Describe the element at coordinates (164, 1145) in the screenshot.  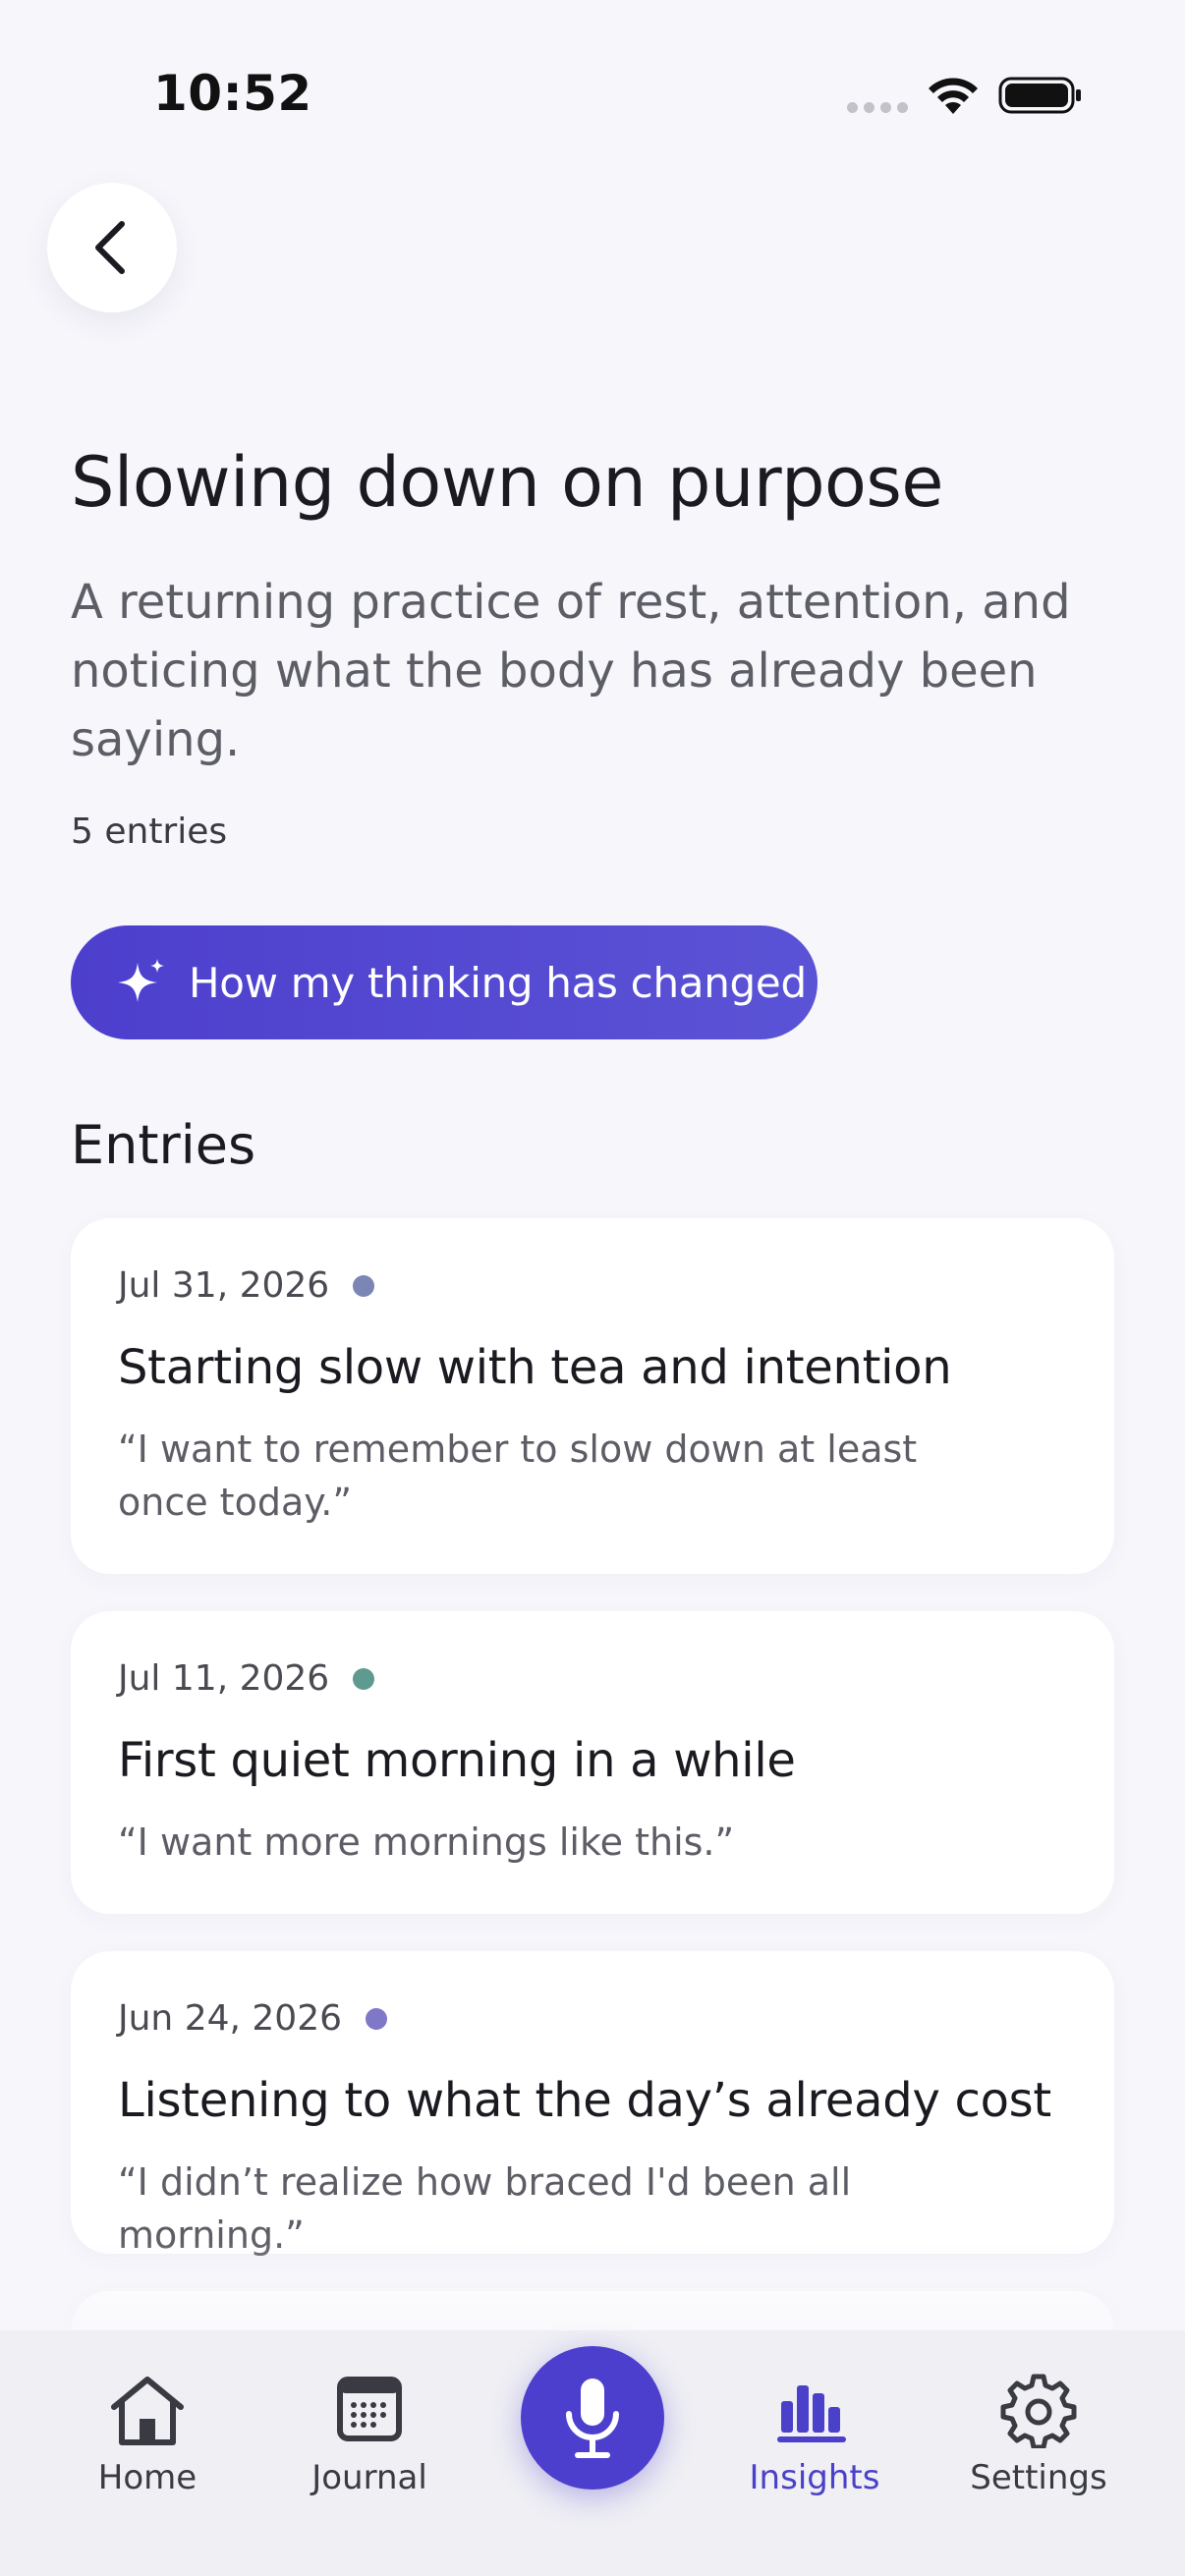
I see `entries-heading: Entries` at that location.